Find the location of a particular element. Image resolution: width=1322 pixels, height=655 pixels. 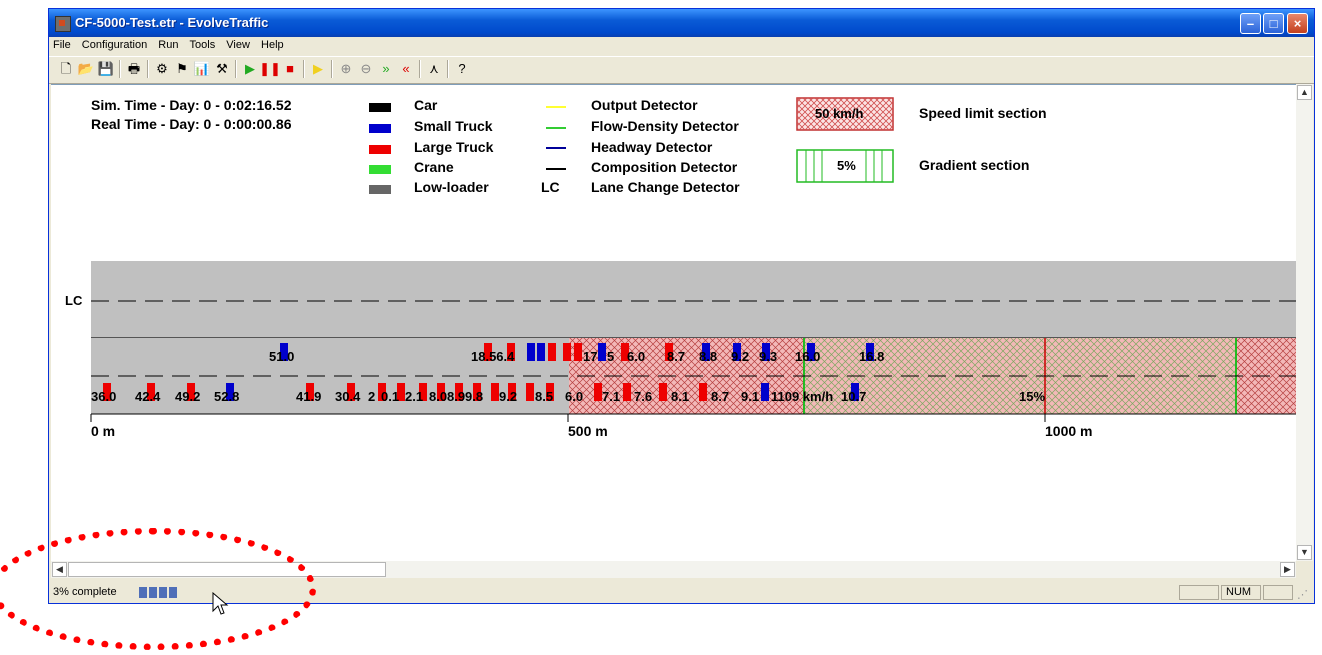

speed-label: 51.0 is located at coordinates (282, 356).